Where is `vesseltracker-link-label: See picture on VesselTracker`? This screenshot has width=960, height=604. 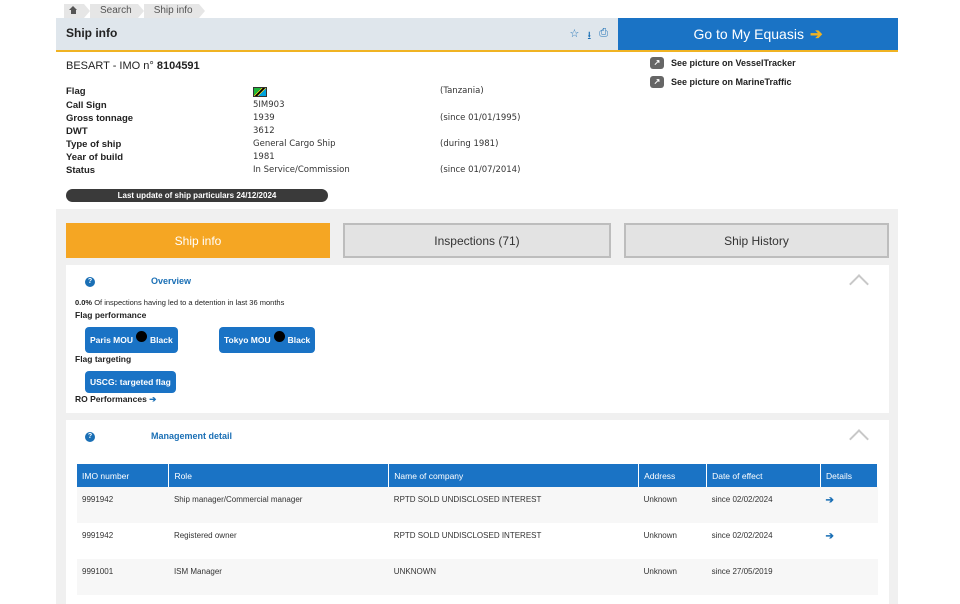 vesseltracker-link-label: See picture on VesselTracker is located at coordinates (733, 63).